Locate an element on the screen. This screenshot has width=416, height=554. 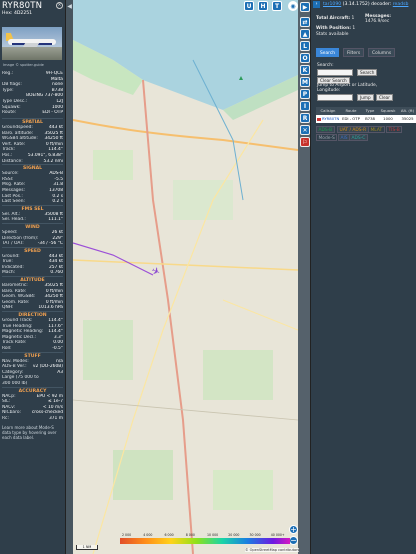
col-type: Type is located at coordinates (370, 111).